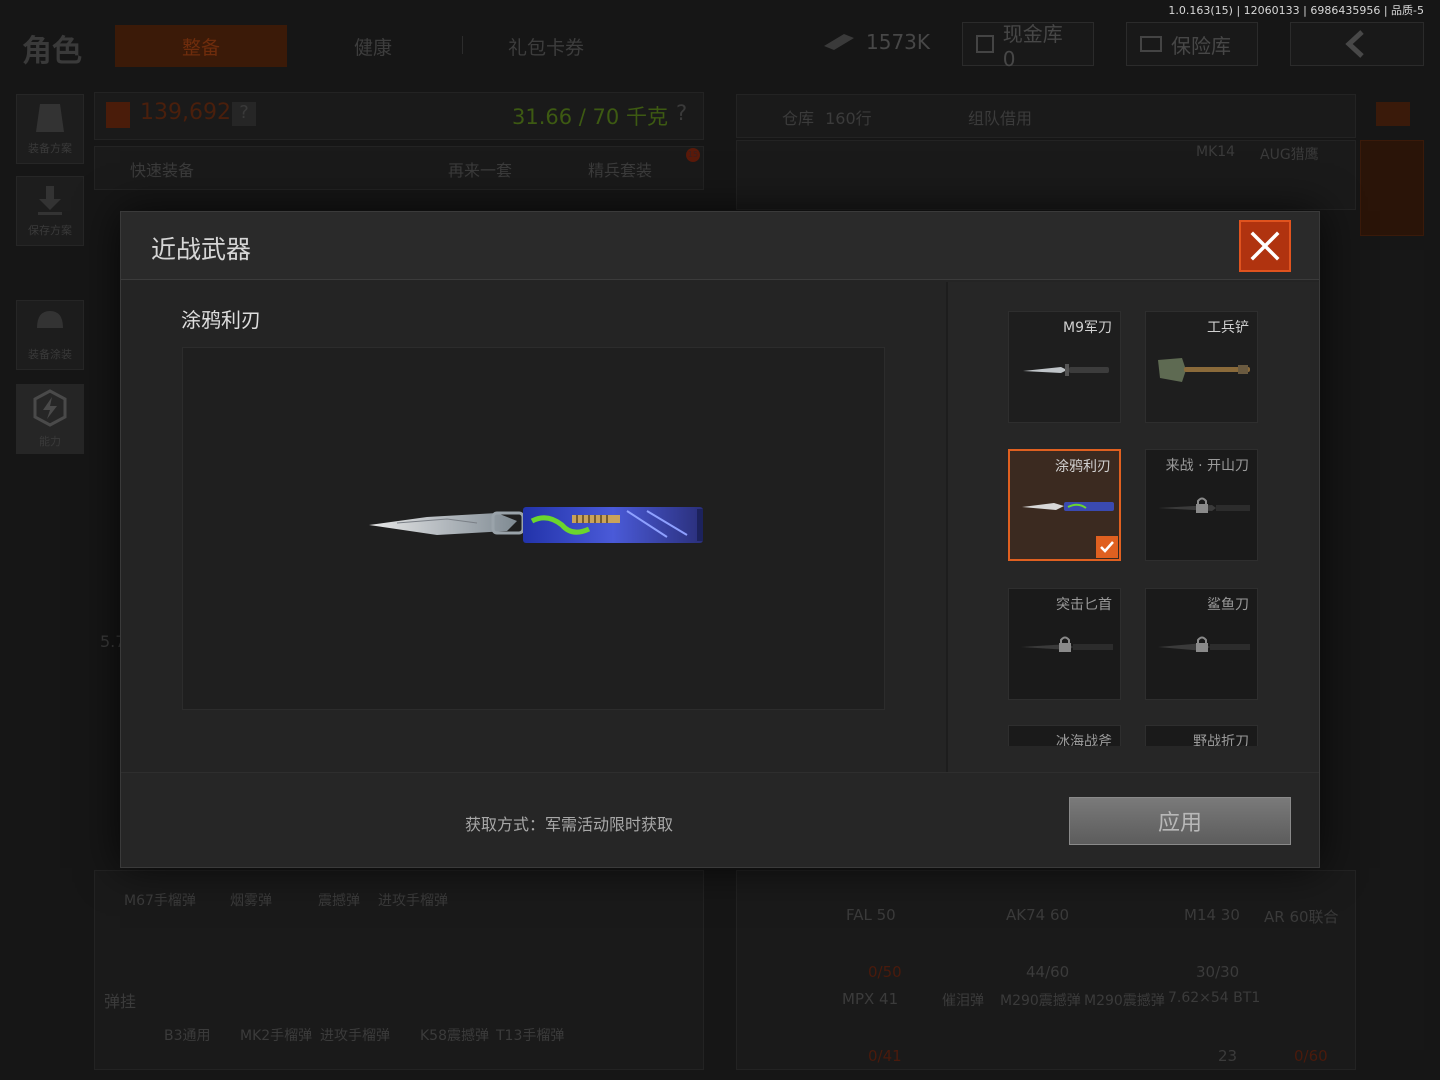 The image size is (1440, 1080). What do you see at coordinates (1133, 527) in the screenshot?
I see `weapon-list` at bounding box center [1133, 527].